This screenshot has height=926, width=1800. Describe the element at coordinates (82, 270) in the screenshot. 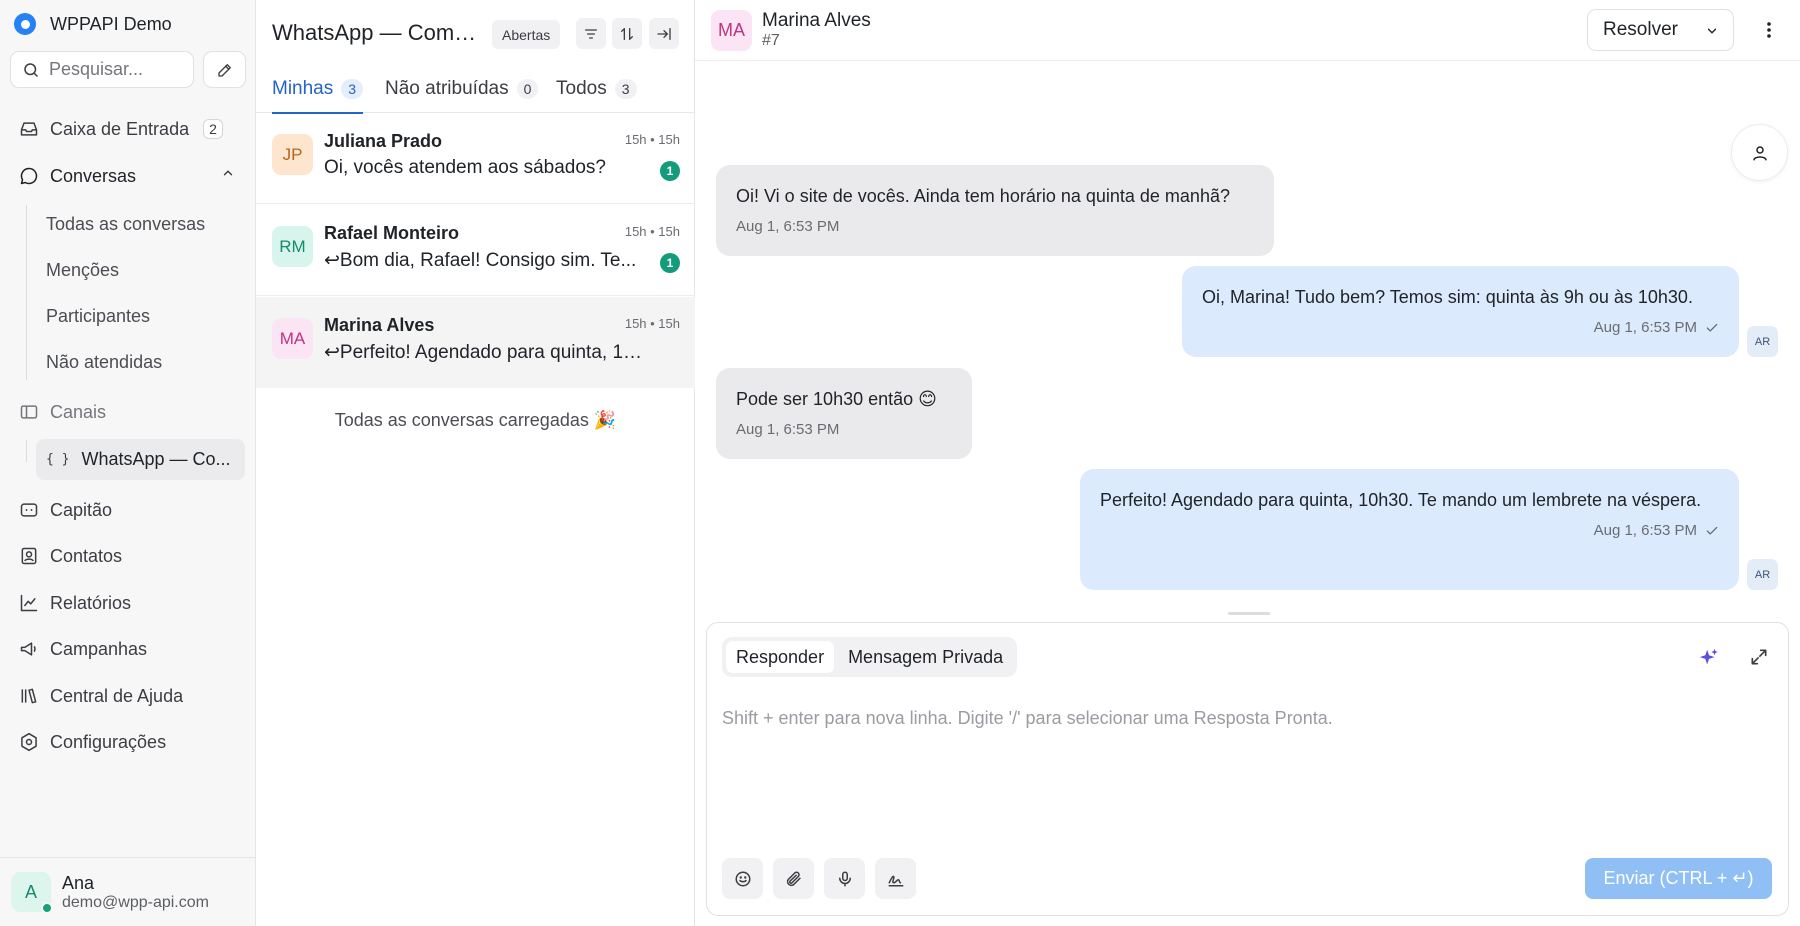

I see `subnav-mentions: Menções` at that location.